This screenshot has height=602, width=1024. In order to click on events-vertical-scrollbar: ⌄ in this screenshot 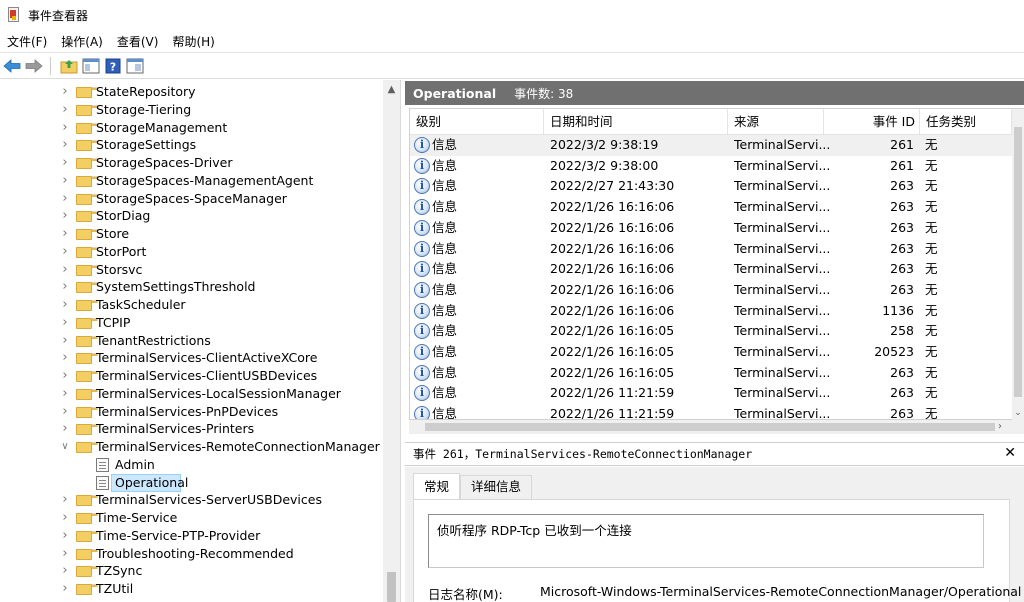, I will do `click(1018, 264)`.